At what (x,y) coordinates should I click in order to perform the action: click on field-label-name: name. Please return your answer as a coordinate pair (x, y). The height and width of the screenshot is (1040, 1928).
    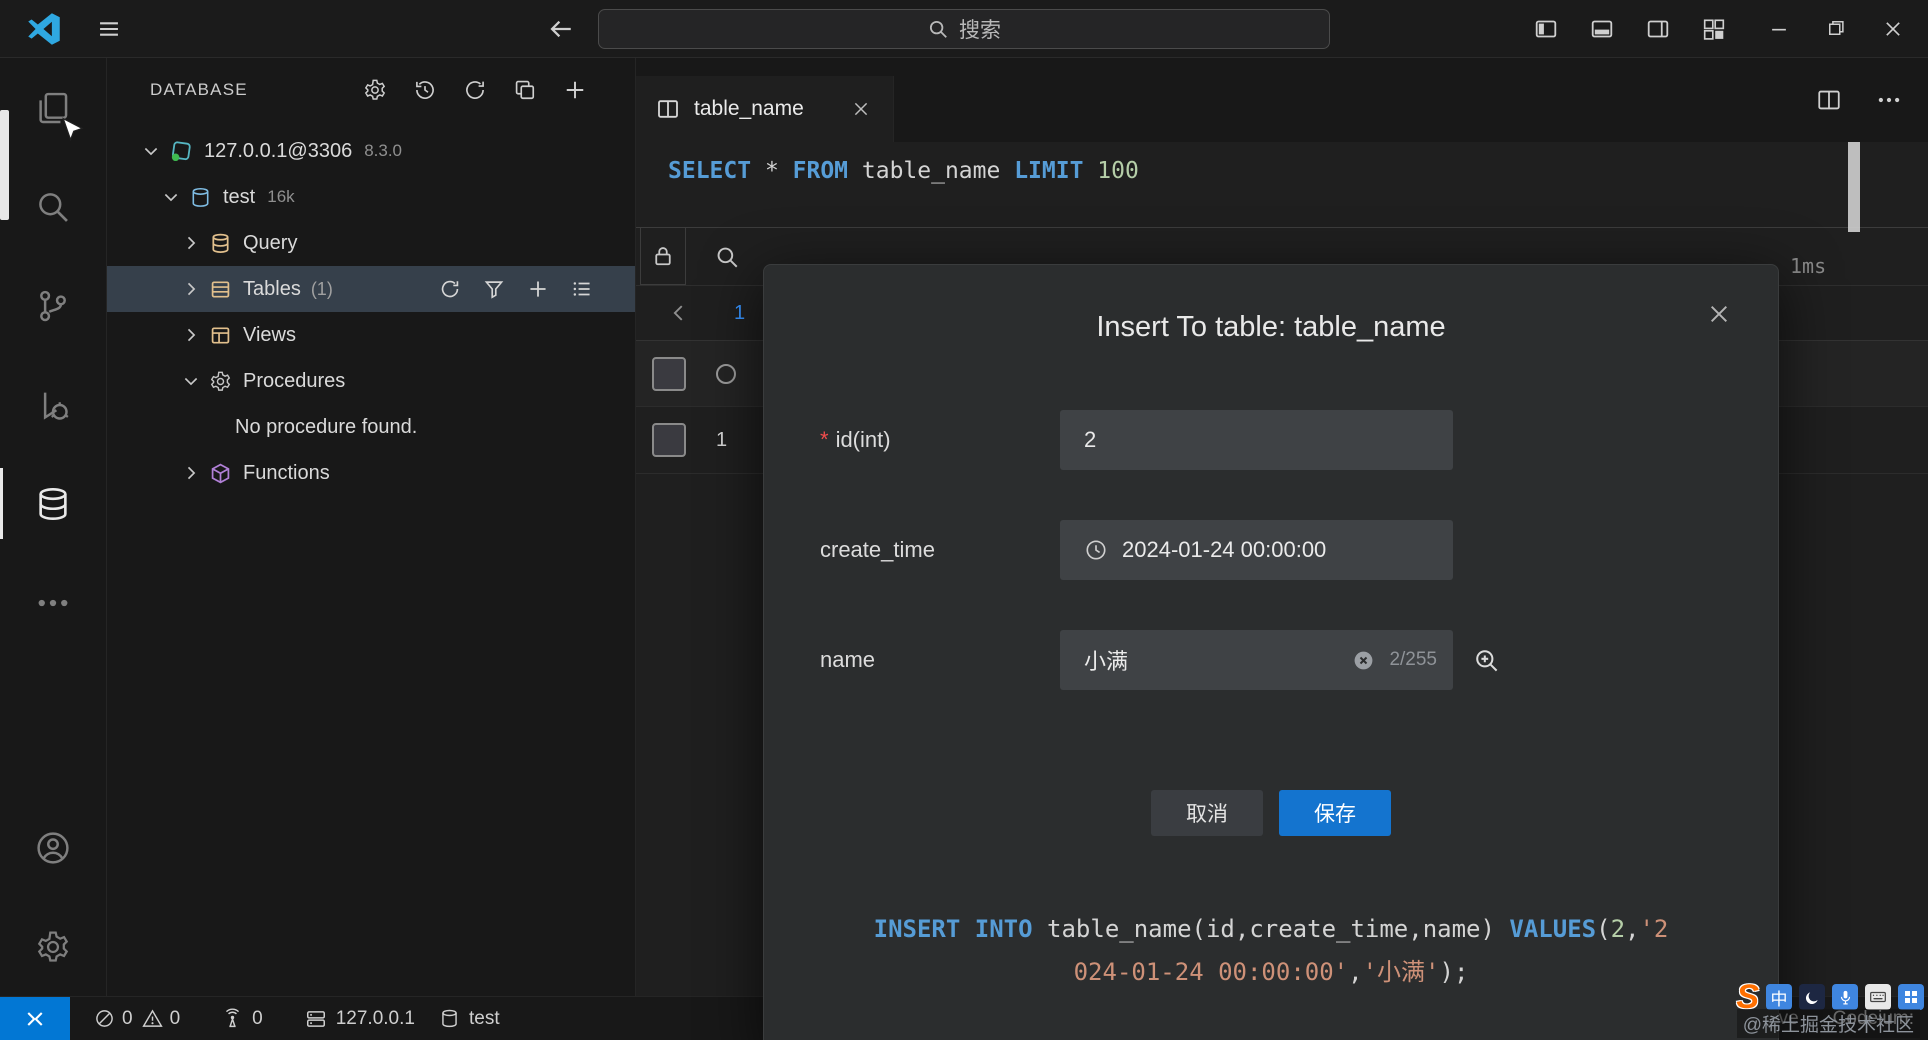
    Looking at the image, I should click on (848, 659).